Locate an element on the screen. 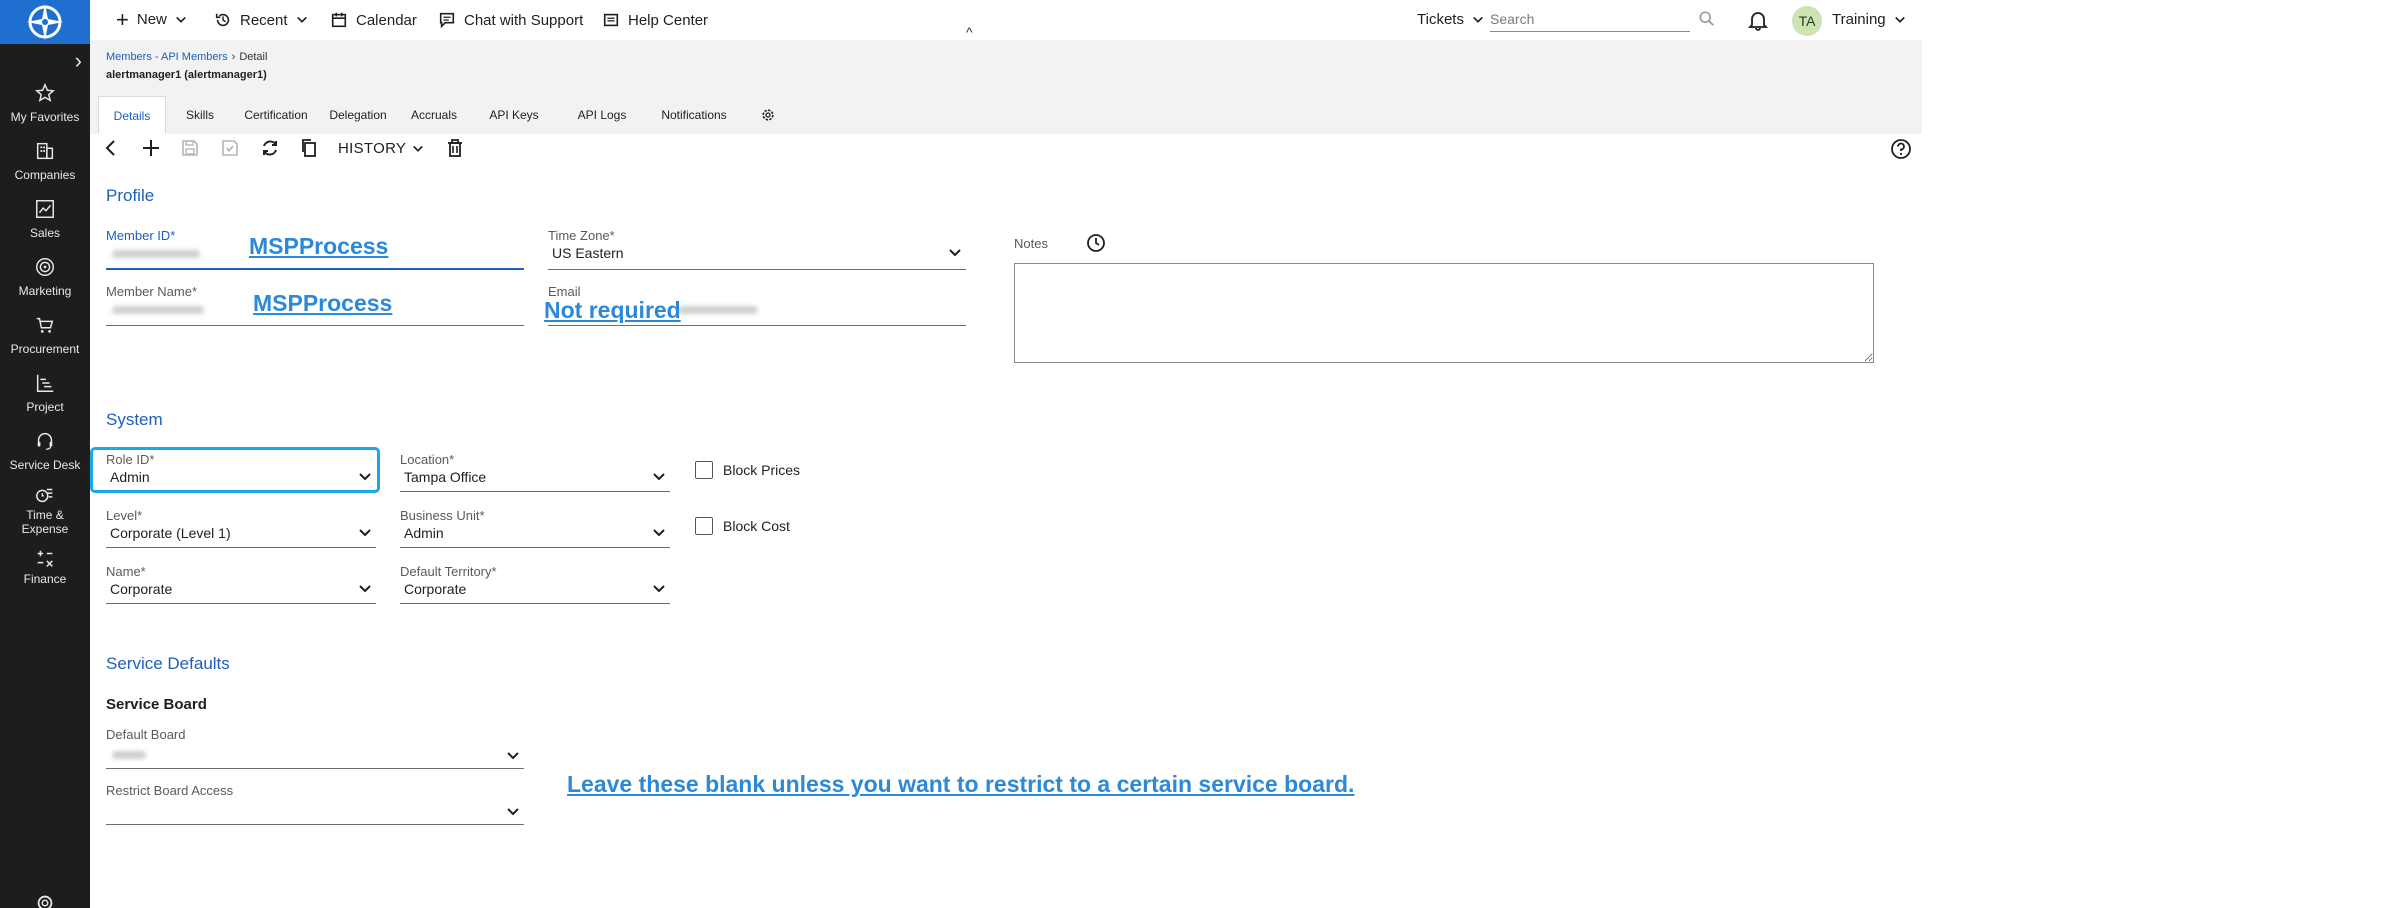  calculator-icon is located at coordinates (45, 559).